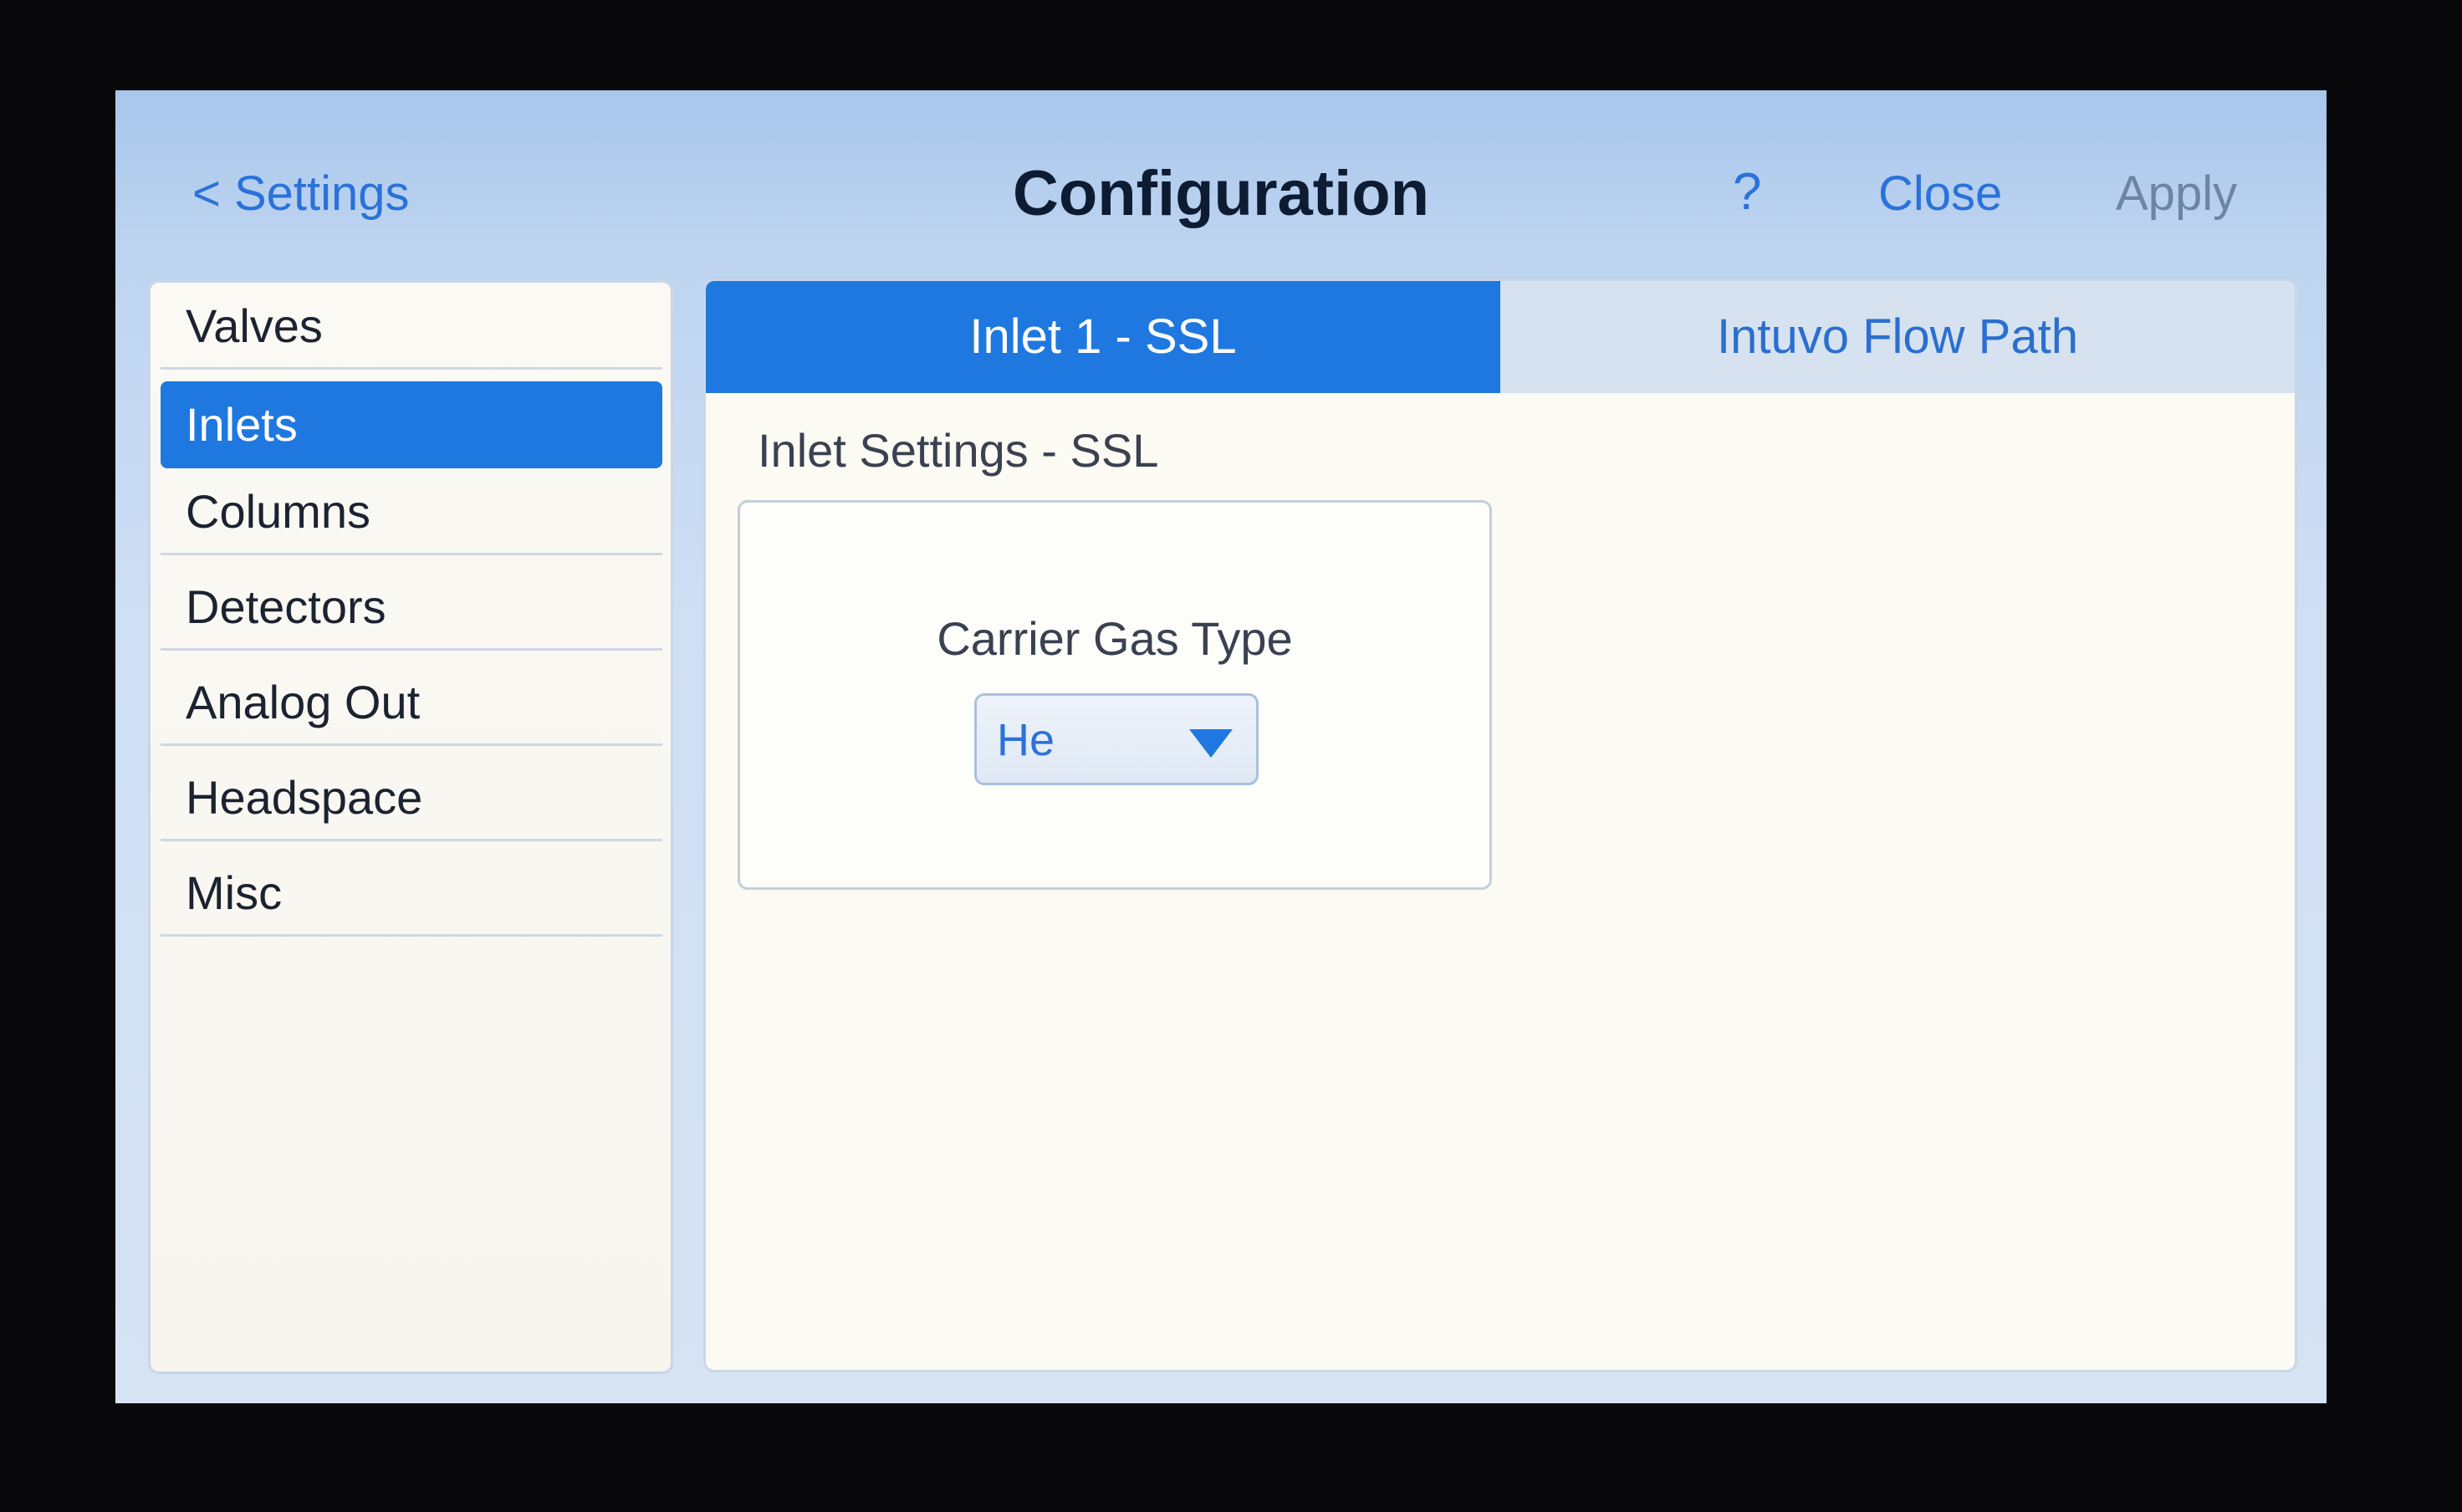  I want to click on sidebar-item-analog-out: Analog Out, so click(411, 702).